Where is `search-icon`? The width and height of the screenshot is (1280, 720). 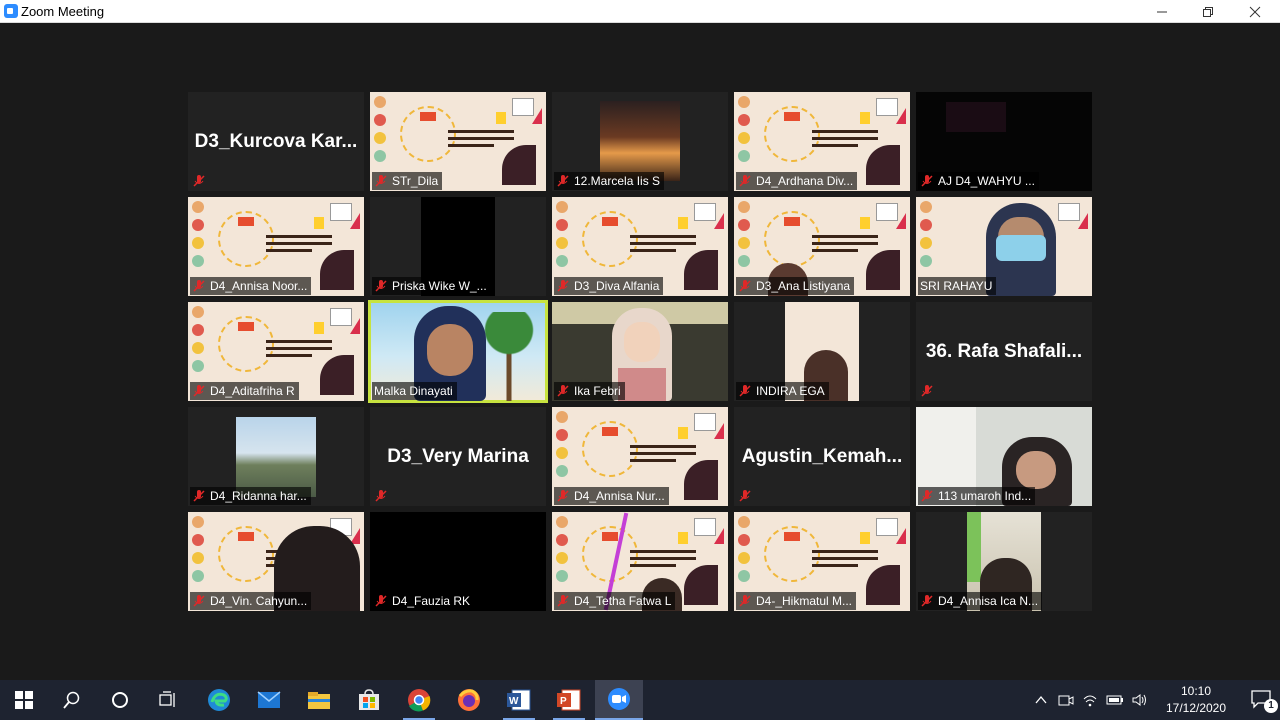
search-icon is located at coordinates (71, 700).